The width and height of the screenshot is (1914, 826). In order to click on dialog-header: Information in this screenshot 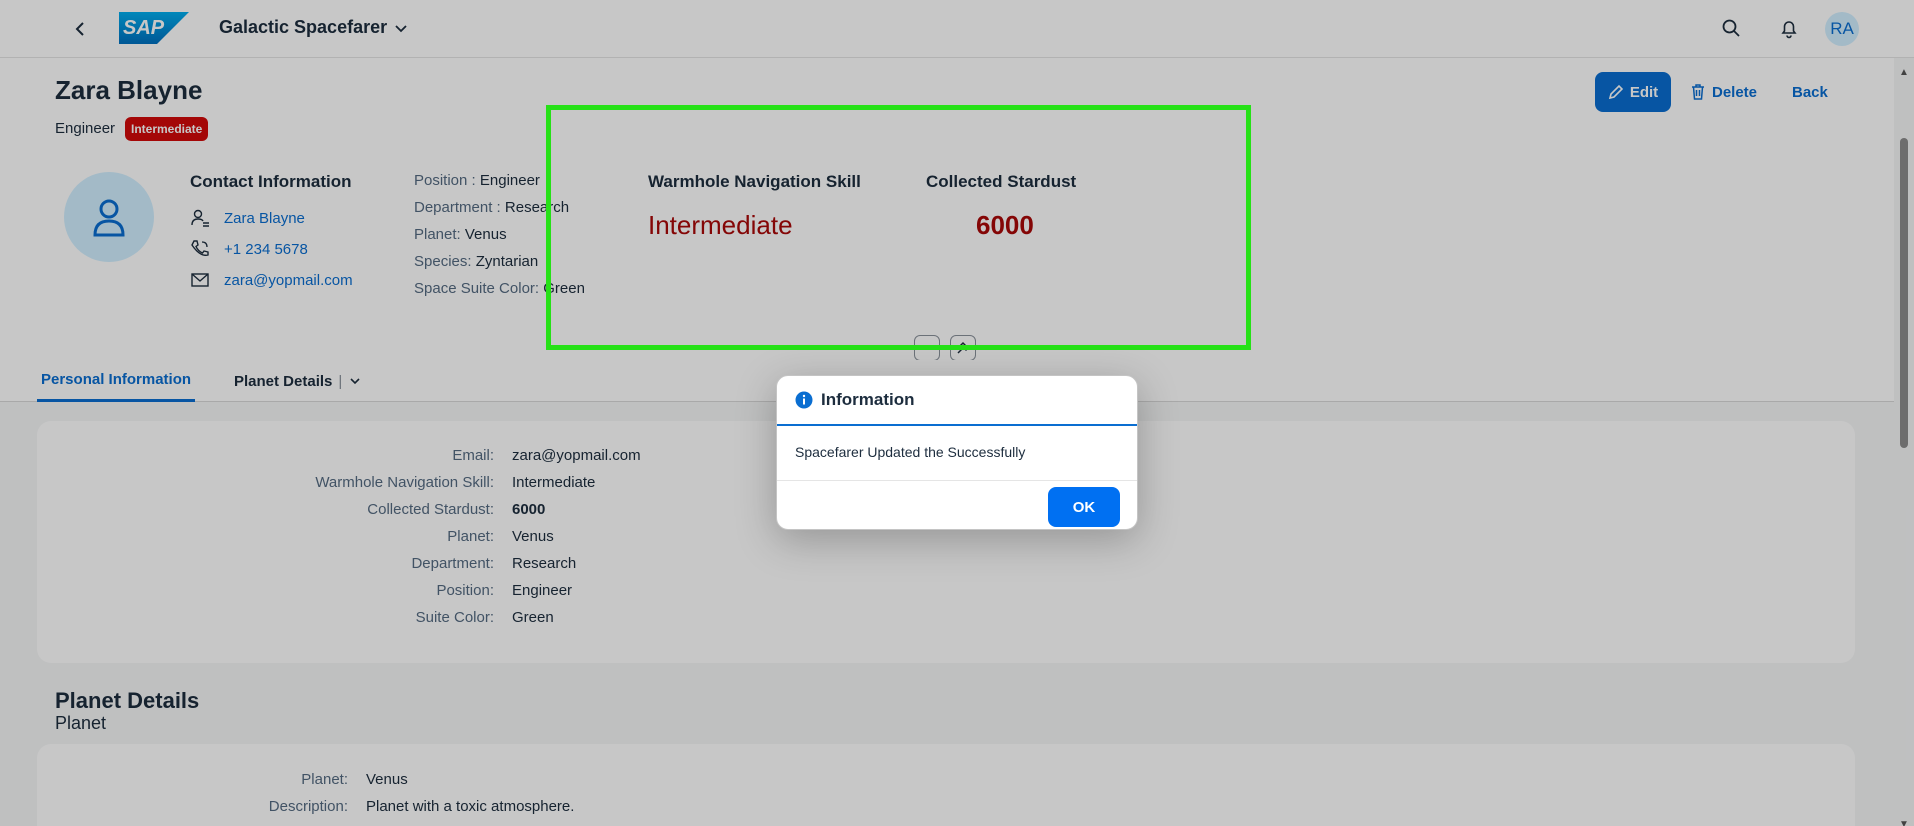, I will do `click(957, 401)`.